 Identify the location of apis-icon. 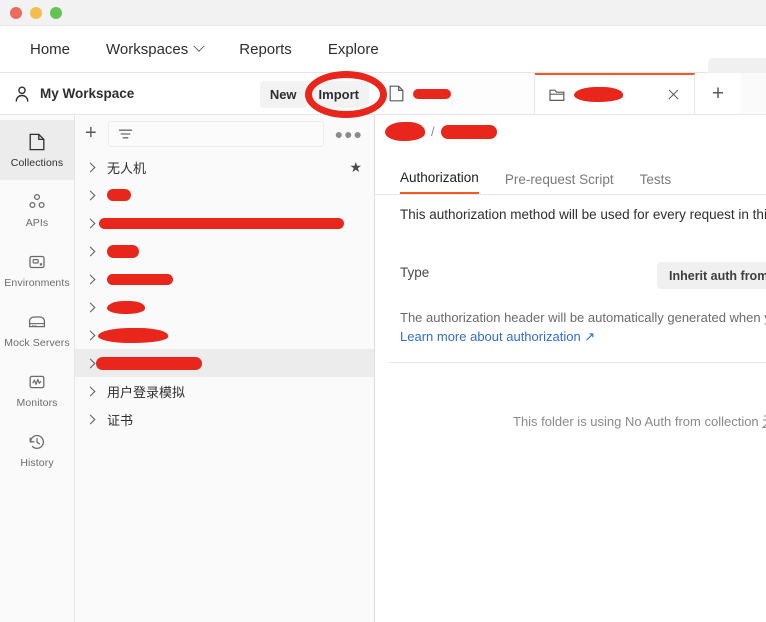
(37, 200).